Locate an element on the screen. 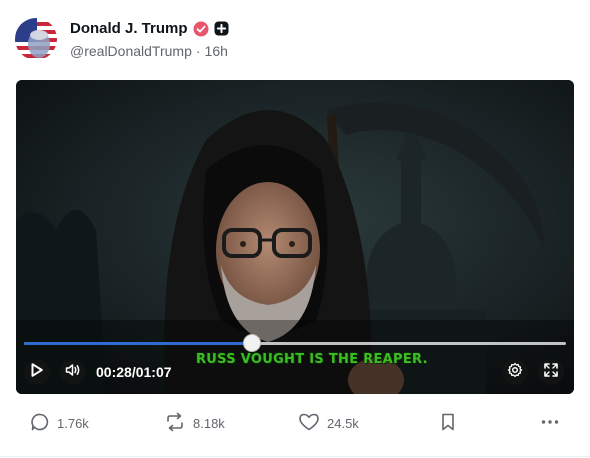 The height and width of the screenshot is (458, 590). fullscreen-button is located at coordinates (551, 372).